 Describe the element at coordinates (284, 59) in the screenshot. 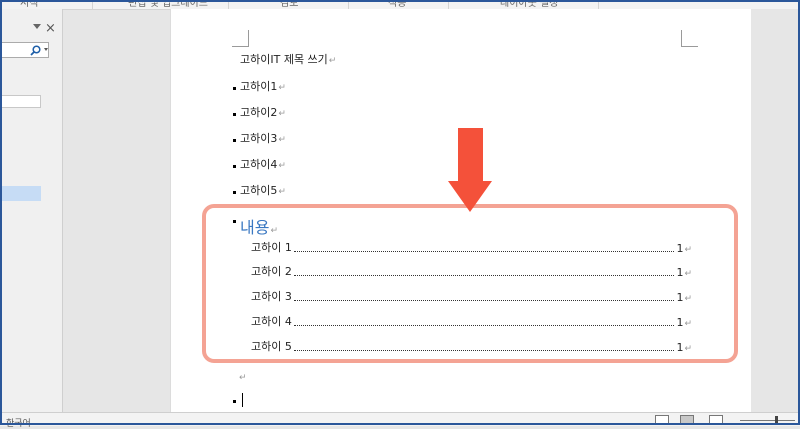

I see `title-text: 고하이IT 제목 쓰기` at that location.